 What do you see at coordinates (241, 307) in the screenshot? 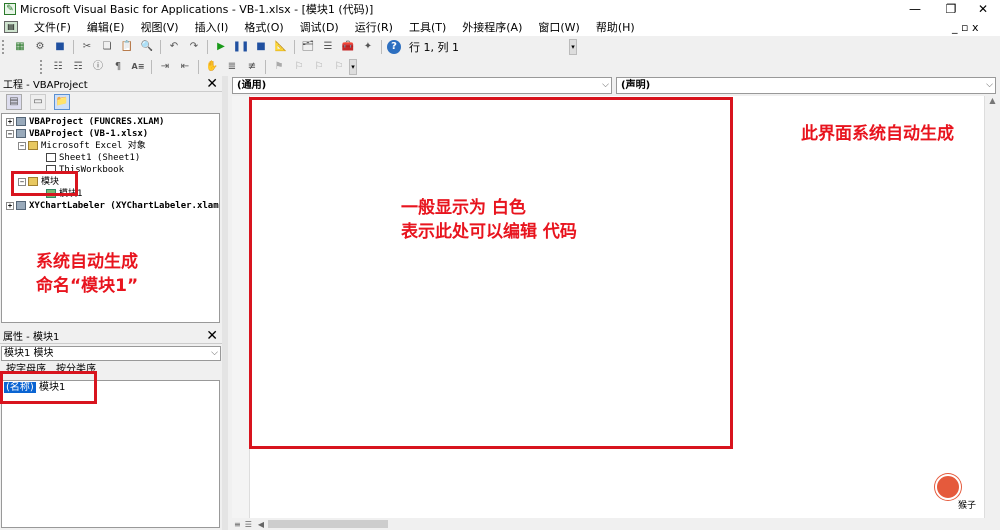
I see `margin-indicator-bar` at bounding box center [241, 307].